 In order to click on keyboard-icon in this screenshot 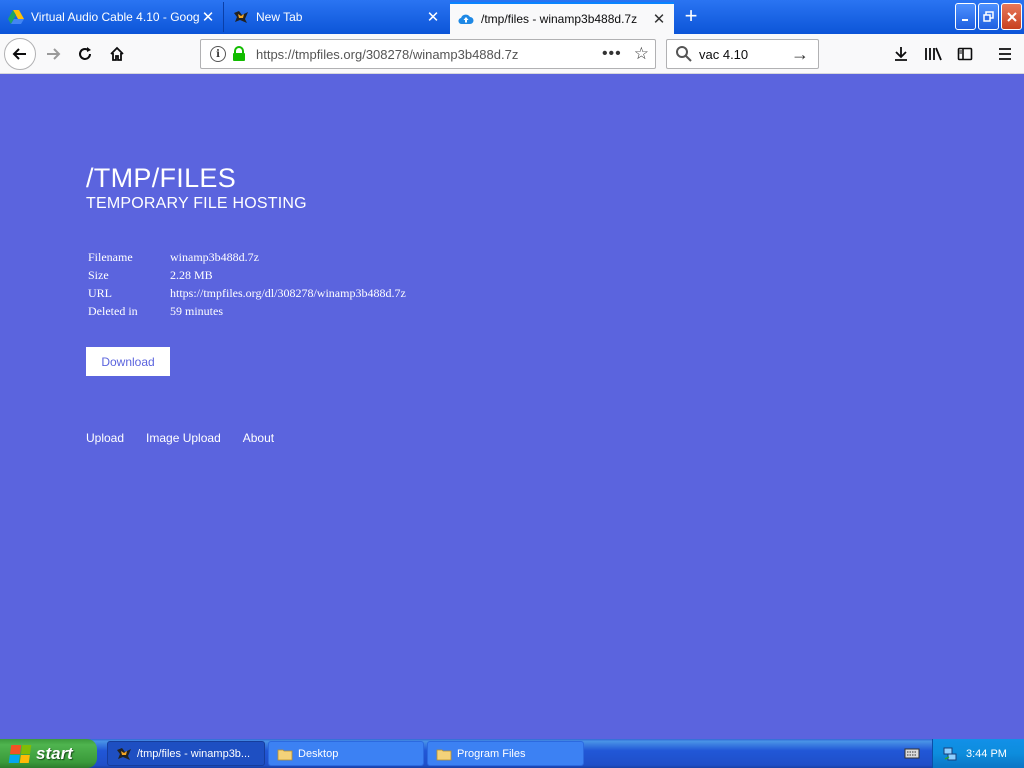, I will do `click(912, 754)`.